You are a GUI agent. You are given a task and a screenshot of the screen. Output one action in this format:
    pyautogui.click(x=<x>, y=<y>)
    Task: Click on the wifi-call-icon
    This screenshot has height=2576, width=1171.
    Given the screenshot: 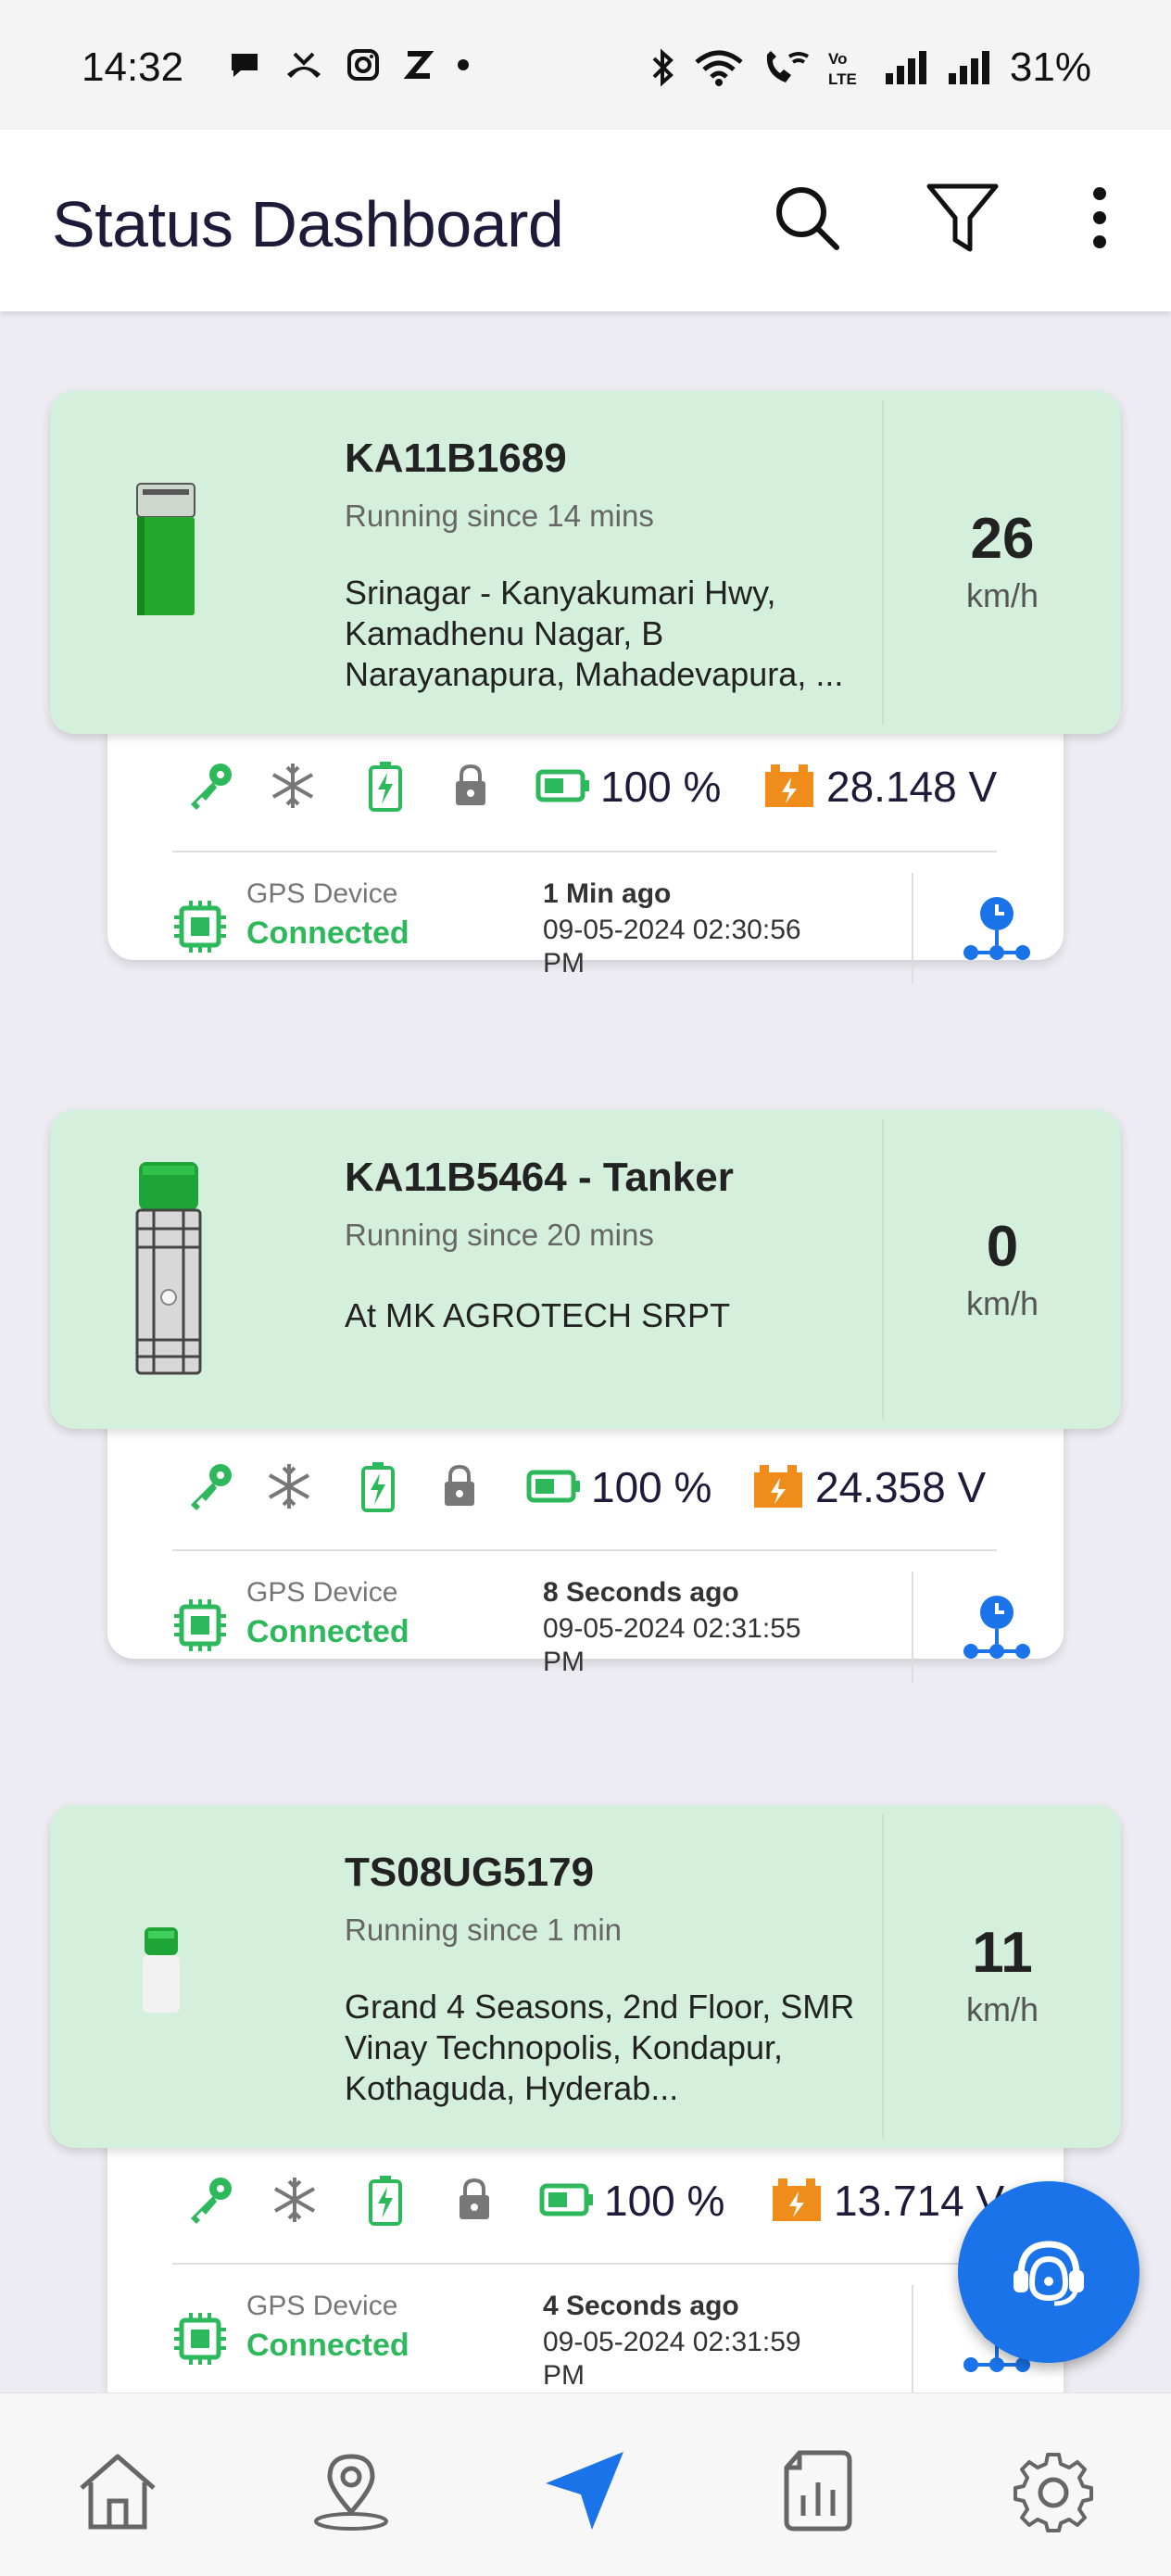 What is the action you would take?
    pyautogui.click(x=788, y=66)
    